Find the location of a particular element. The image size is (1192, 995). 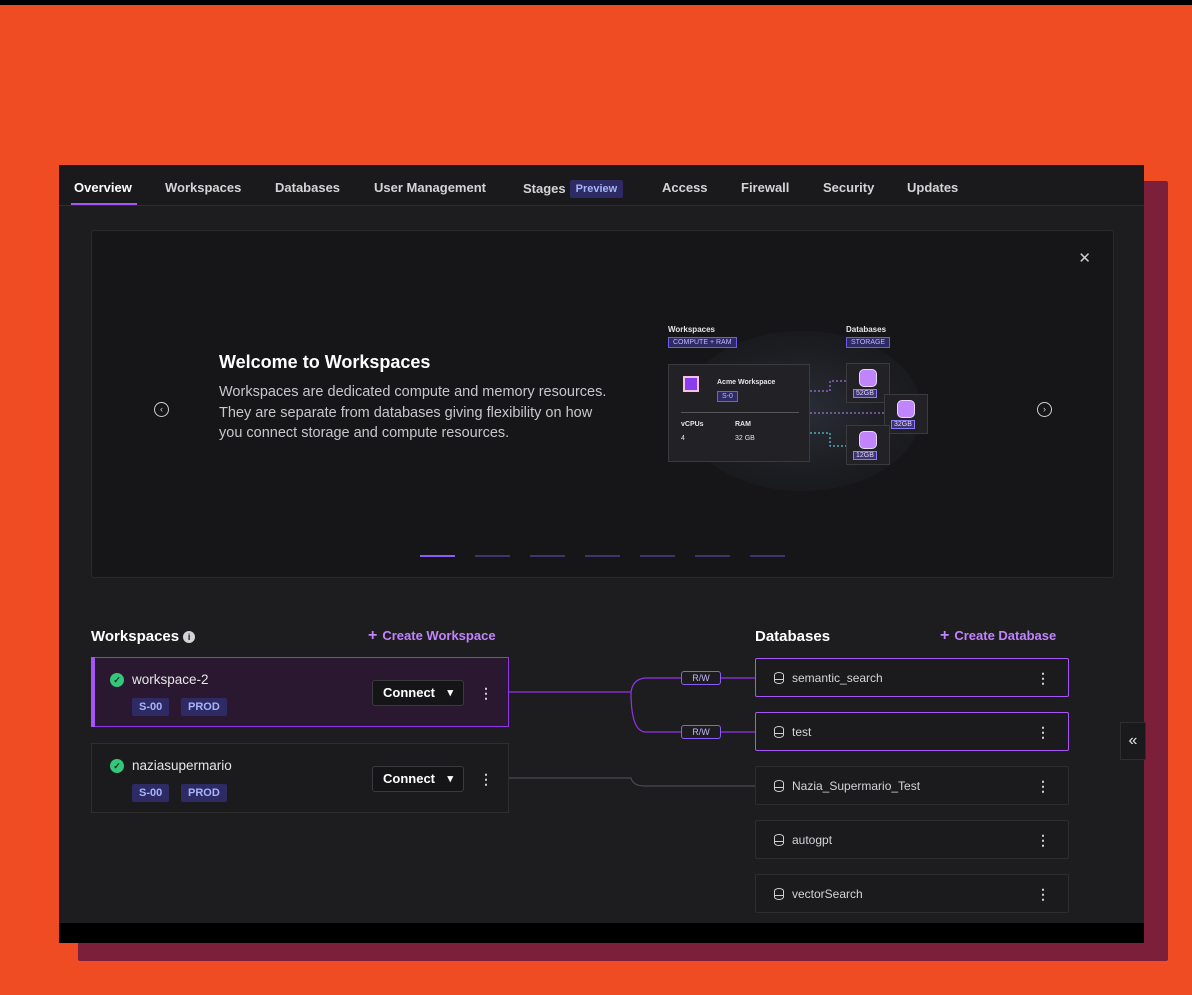

chevron-left-icon: ‹ is located at coordinates (161, 409).